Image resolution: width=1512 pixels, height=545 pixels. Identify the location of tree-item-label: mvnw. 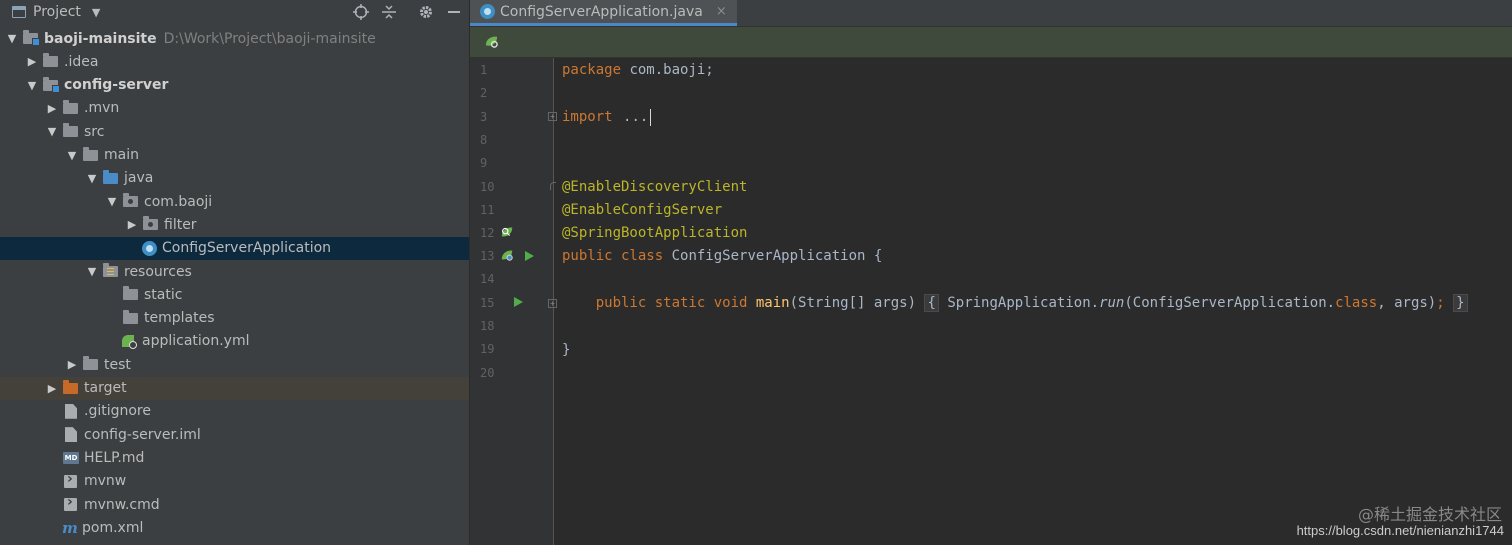
(105, 481).